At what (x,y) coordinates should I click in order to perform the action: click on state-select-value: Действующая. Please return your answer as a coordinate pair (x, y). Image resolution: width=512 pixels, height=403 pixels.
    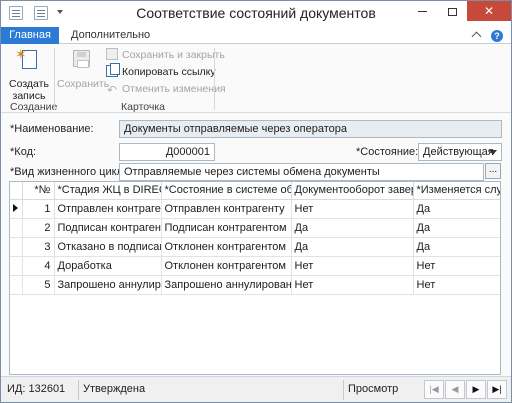
    Looking at the image, I should click on (458, 152).